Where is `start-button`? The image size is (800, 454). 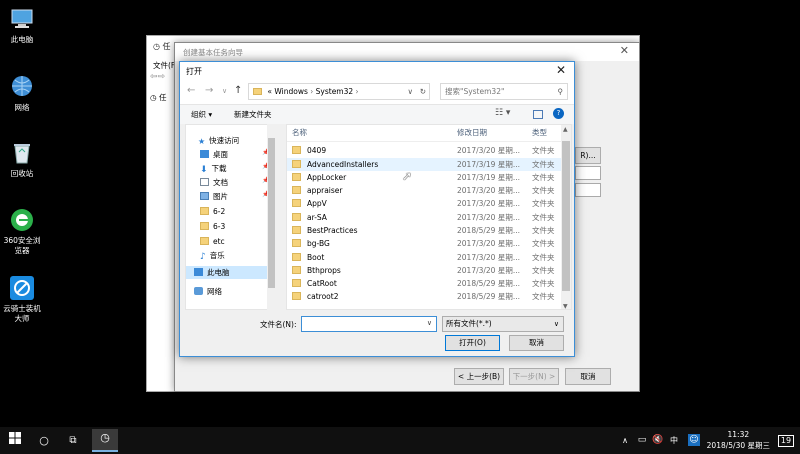
start-button is located at coordinates (15, 440).